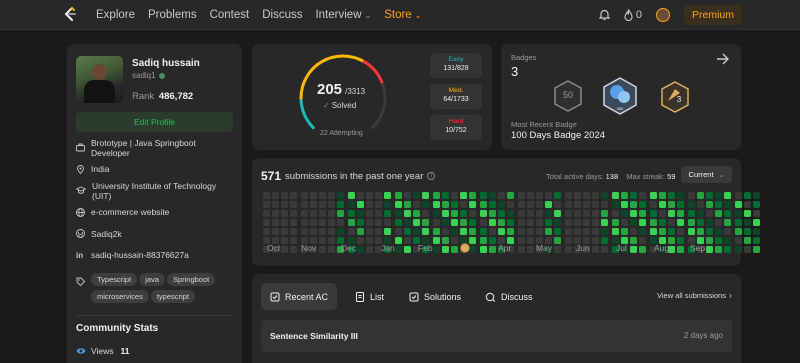  Describe the element at coordinates (675, 97) in the screenshot. I see `badge-100-days-icon: 3` at that location.